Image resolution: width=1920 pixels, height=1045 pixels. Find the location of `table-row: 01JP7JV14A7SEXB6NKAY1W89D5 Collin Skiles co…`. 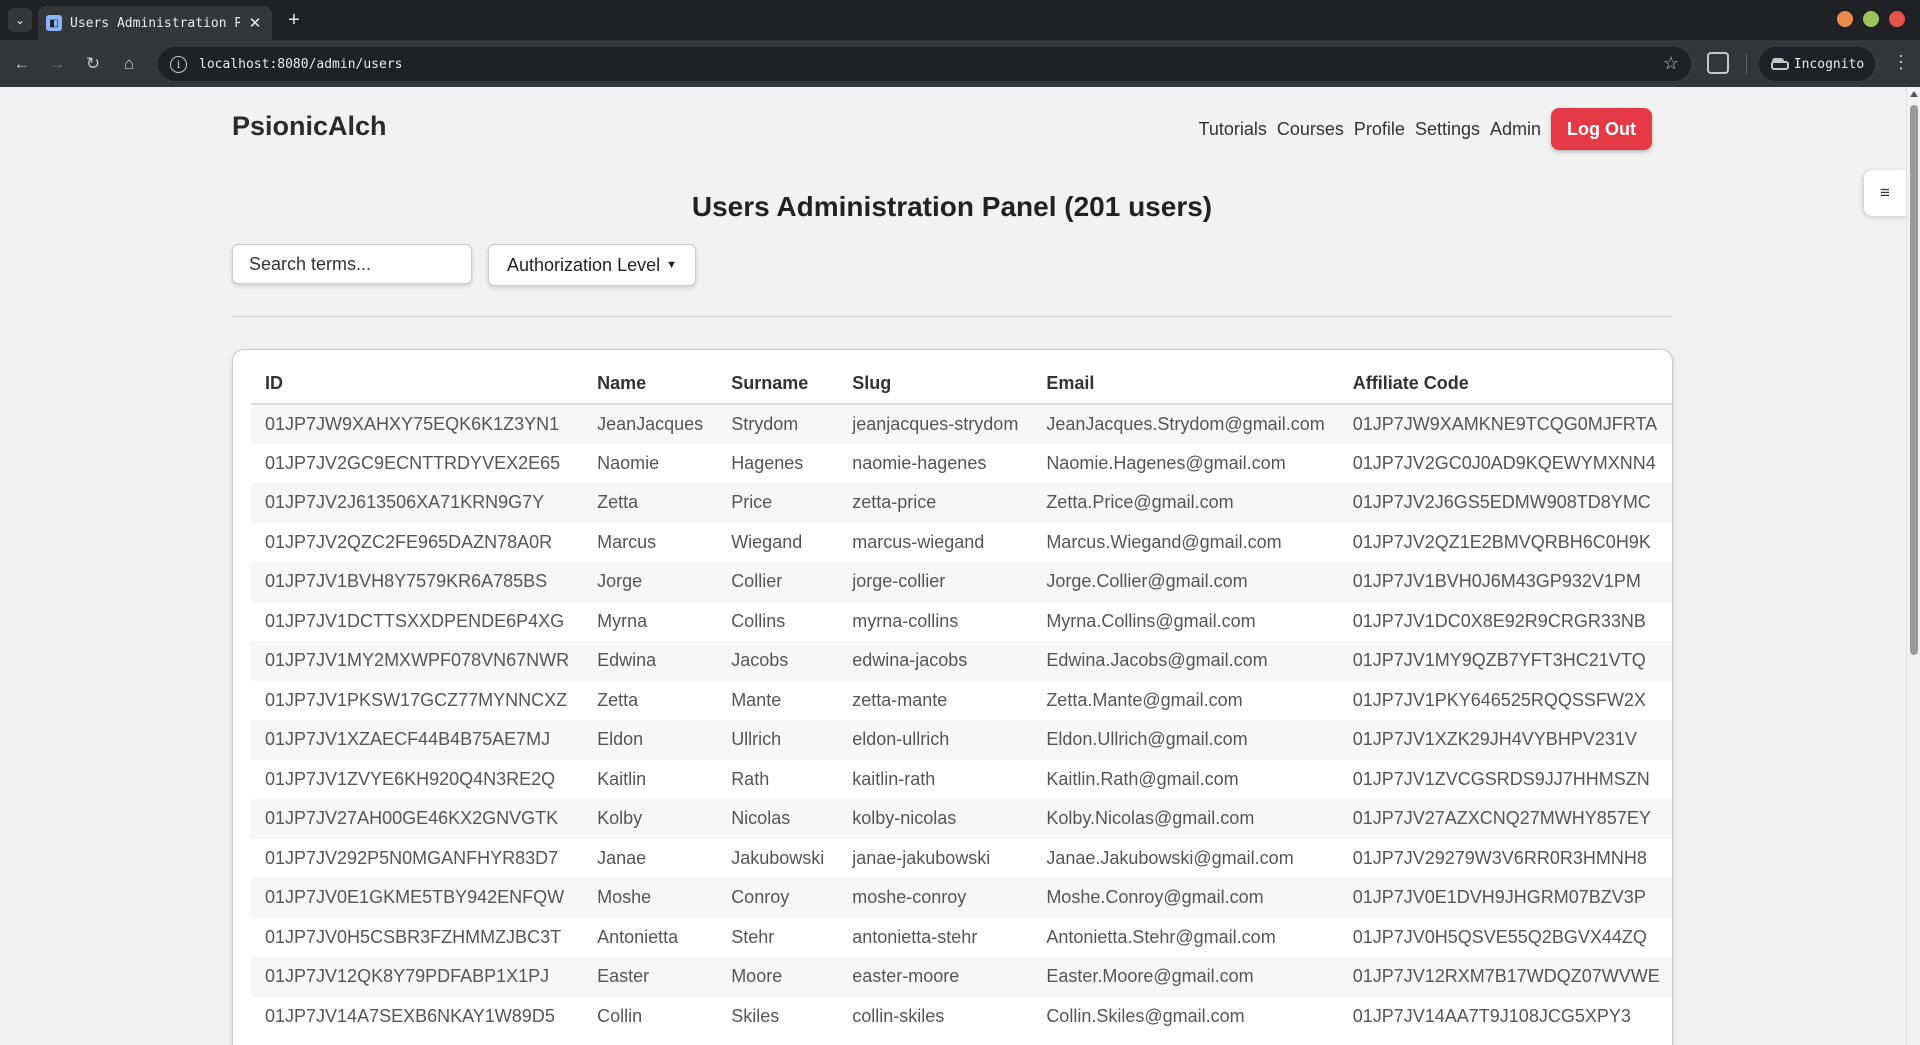

table-row: 01JP7JV14A7SEXB6NKAY1W89D5 Collin Skiles co… is located at coordinates (961, 1016).